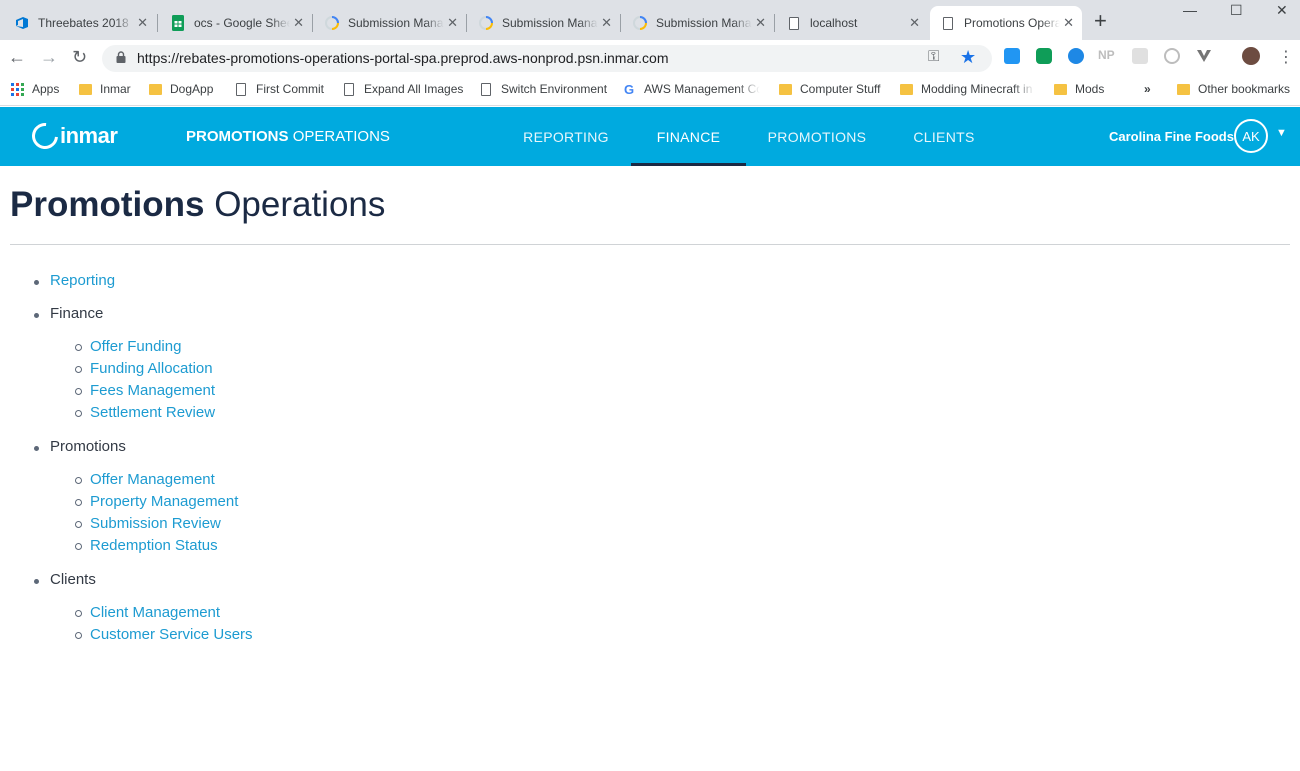 The width and height of the screenshot is (1300, 771). I want to click on bookmark-label: Computer Stuff, so click(840, 89).